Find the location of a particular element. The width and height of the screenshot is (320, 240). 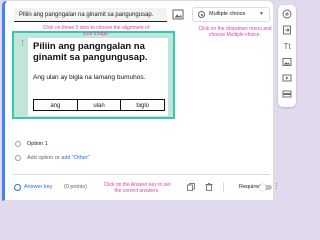

svg-text: Tt is located at coordinates (287, 46).